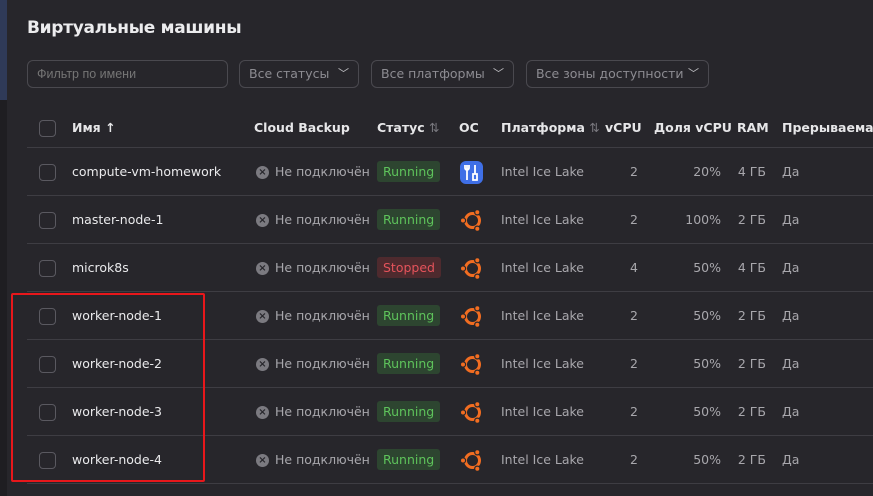 The height and width of the screenshot is (496, 873). I want to click on vcpu: 4, so click(634, 267).